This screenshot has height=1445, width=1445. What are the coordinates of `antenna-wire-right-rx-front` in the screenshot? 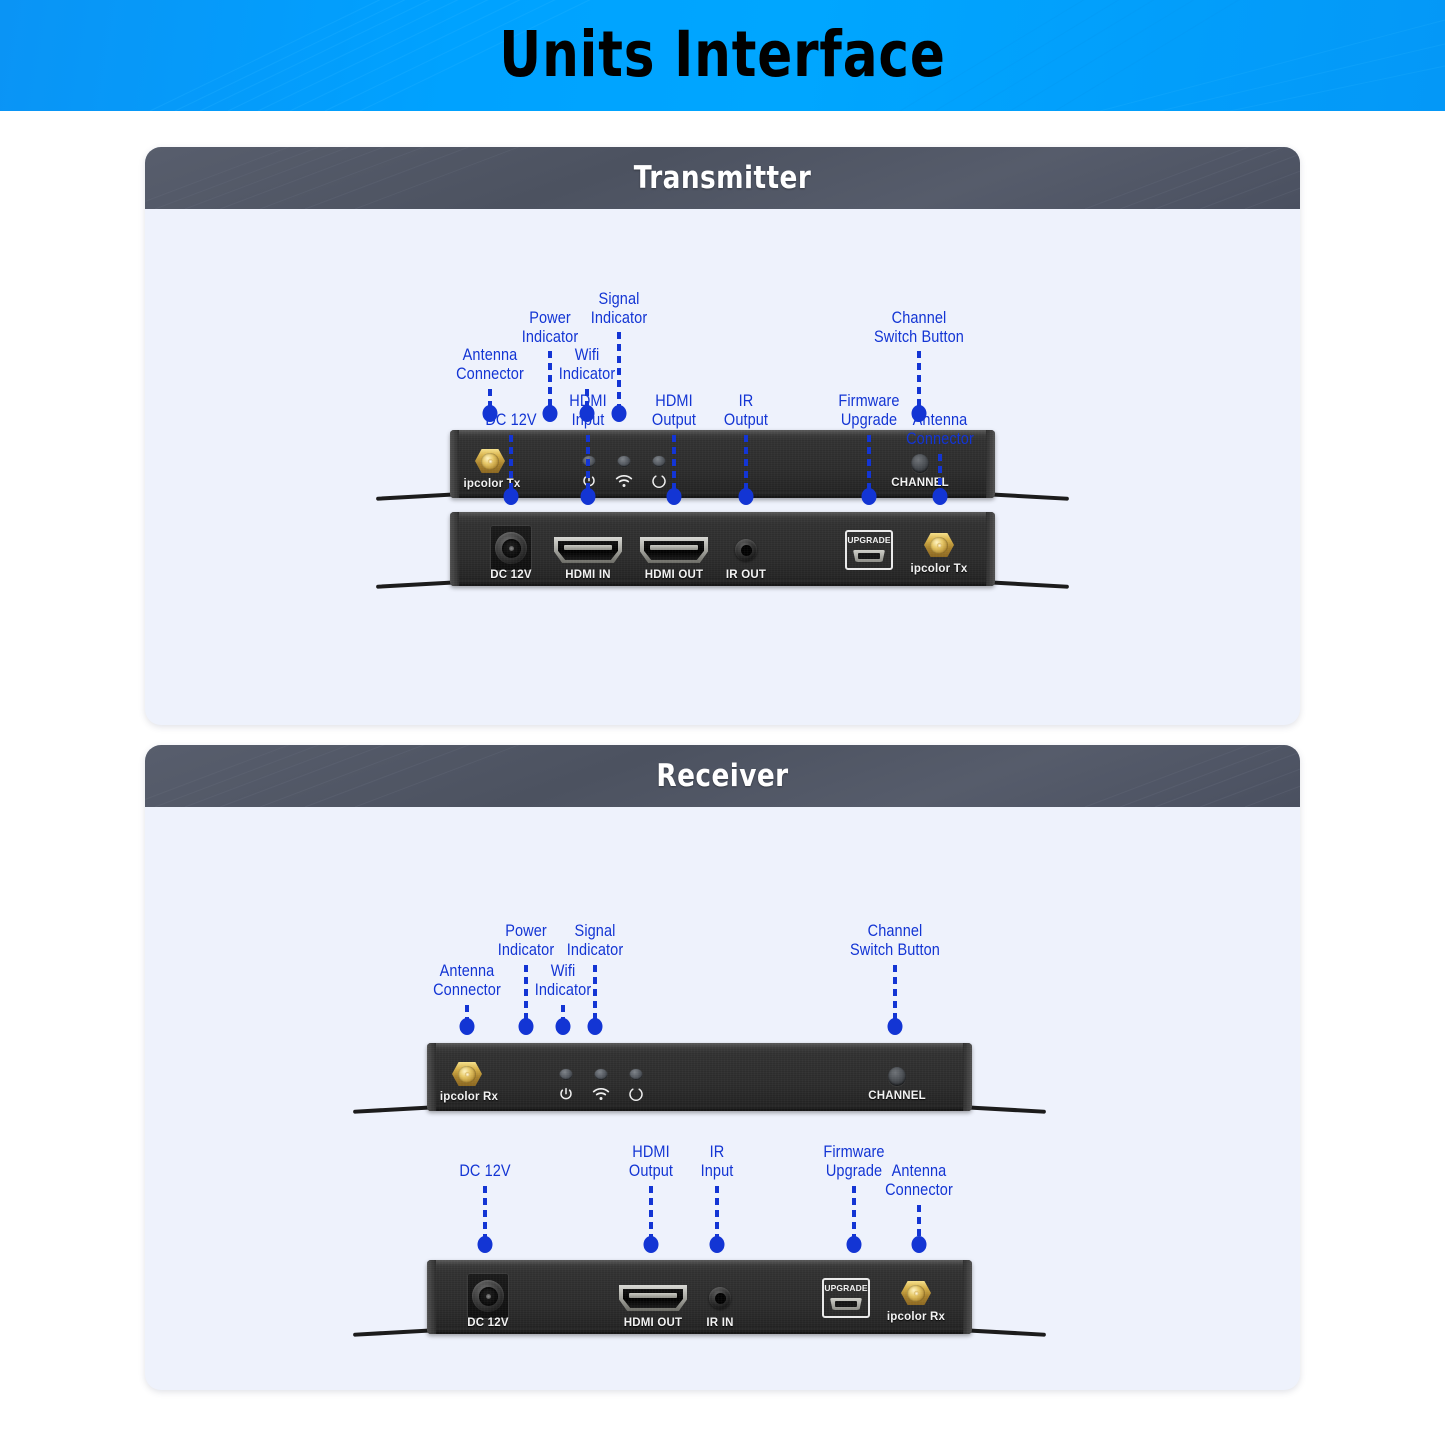 It's located at (1002, 1109).